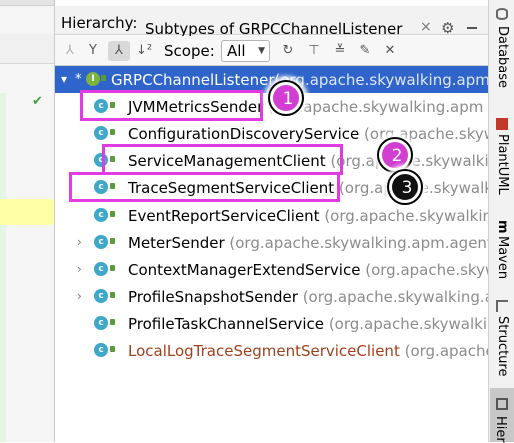  I want to click on scope-value: All, so click(236, 51).